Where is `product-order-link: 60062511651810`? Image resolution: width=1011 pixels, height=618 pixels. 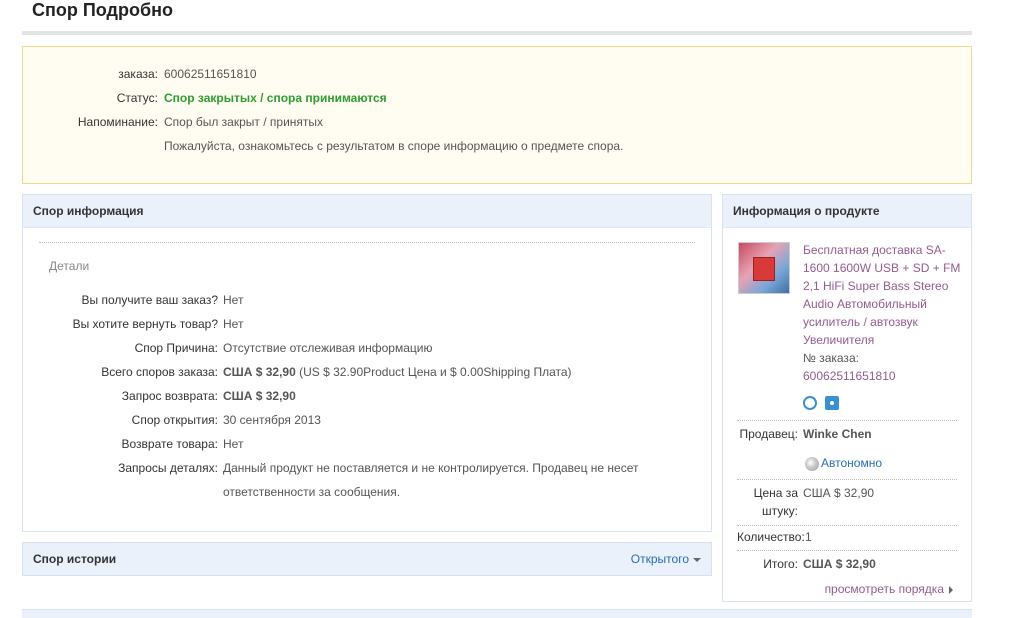
product-order-link: 60062511651810 is located at coordinates (883, 376).